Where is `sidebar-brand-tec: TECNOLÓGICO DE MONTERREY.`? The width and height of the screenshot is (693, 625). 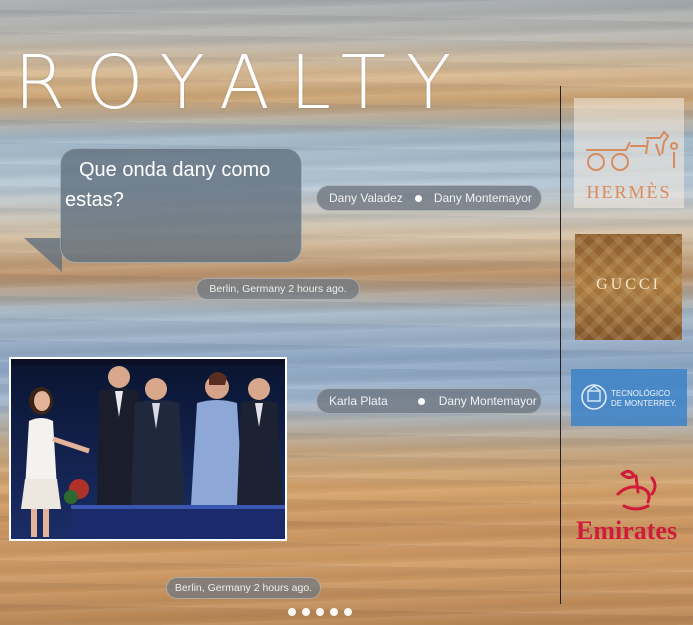
sidebar-brand-tec: TECNOLÓGICO DE MONTERREY. is located at coordinates (629, 397).